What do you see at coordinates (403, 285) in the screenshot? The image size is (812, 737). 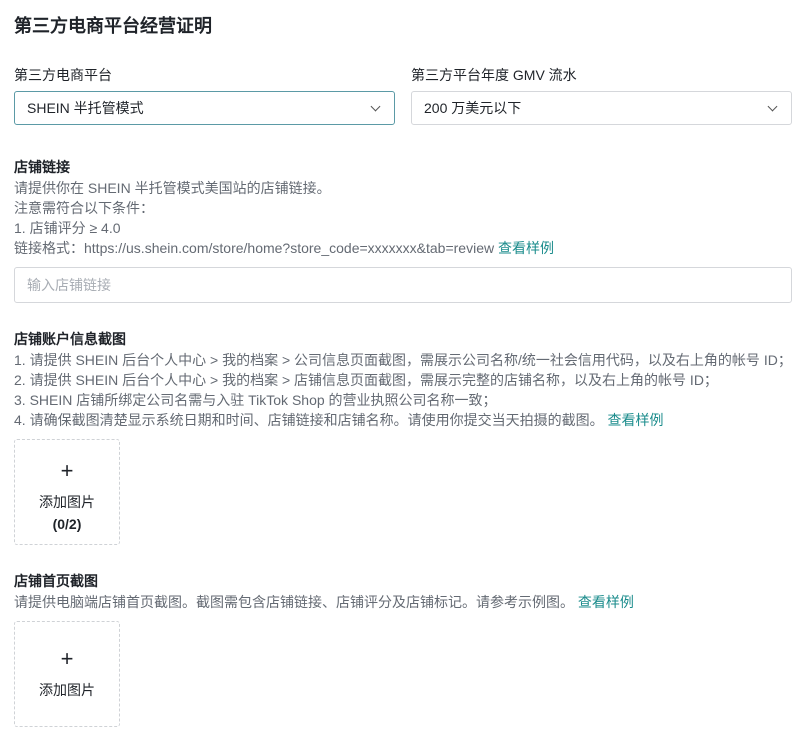 I see `store-link-input` at bounding box center [403, 285].